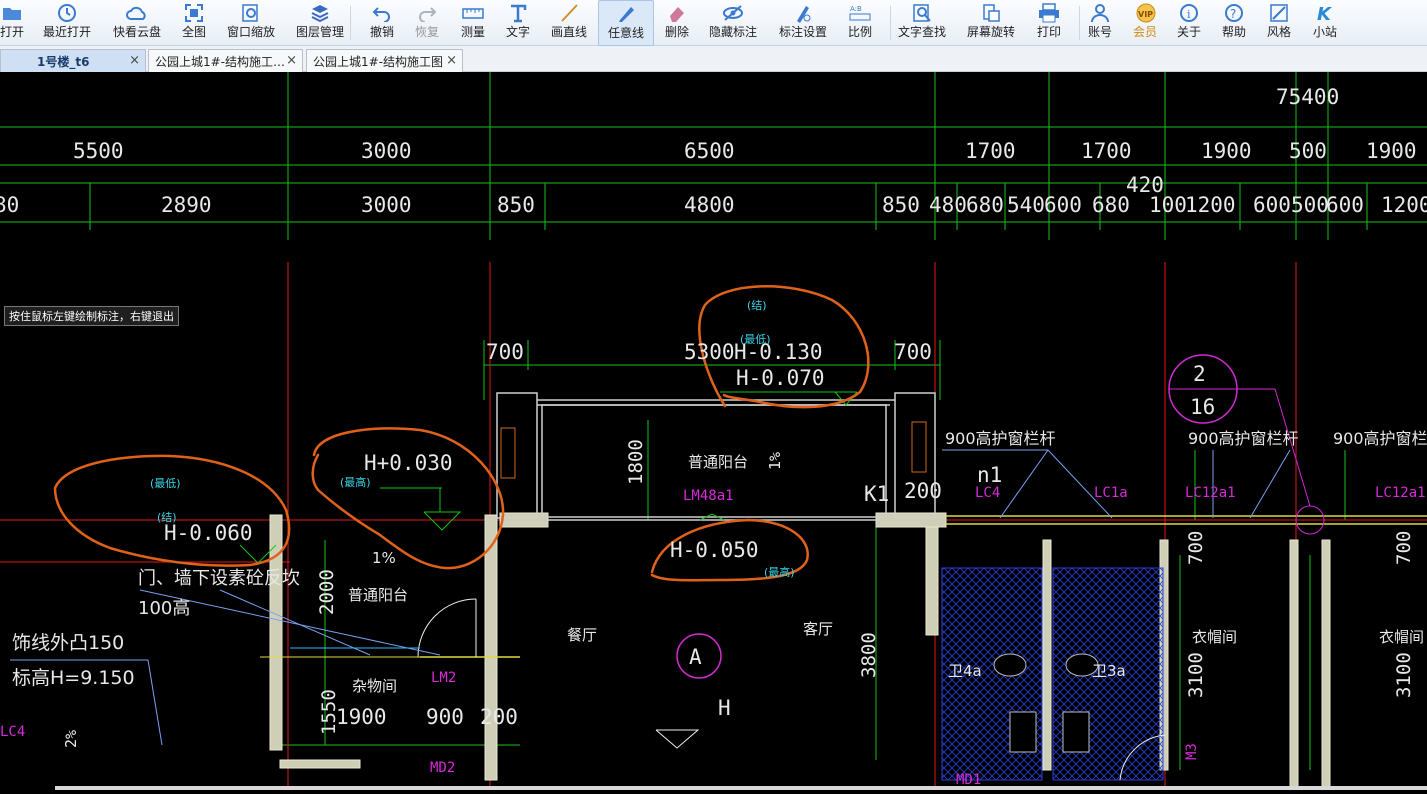 This screenshot has width=1427, height=794. I want to click on toolbar-freehand-pen-button: 任意线, so click(626, 23).